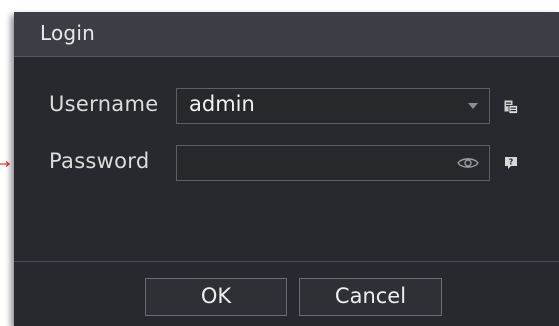 This screenshot has width=559, height=326. I want to click on footer-divider, so click(286, 261).